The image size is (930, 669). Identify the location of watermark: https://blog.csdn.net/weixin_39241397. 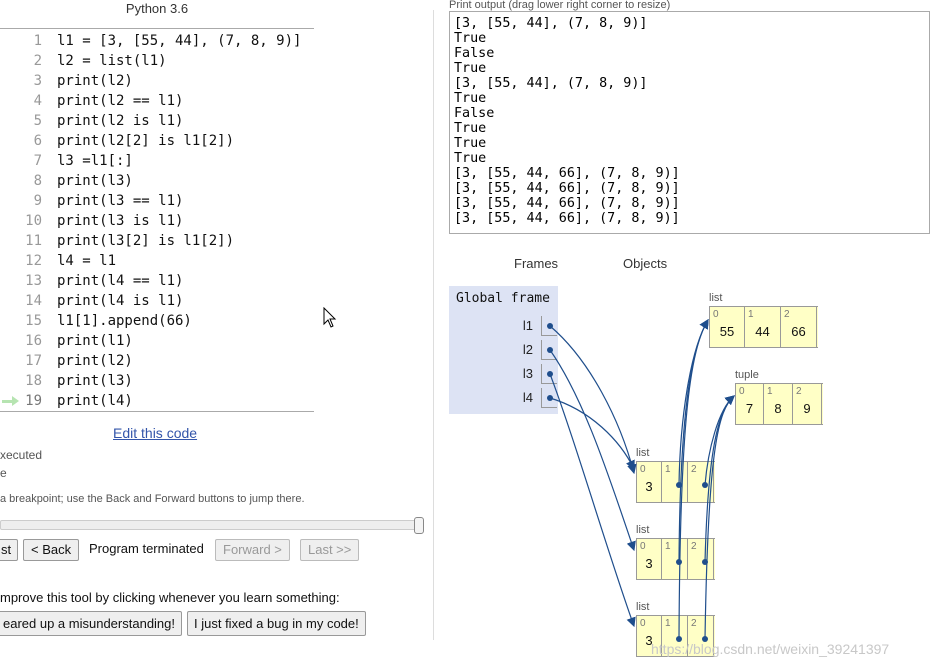
(770, 649).